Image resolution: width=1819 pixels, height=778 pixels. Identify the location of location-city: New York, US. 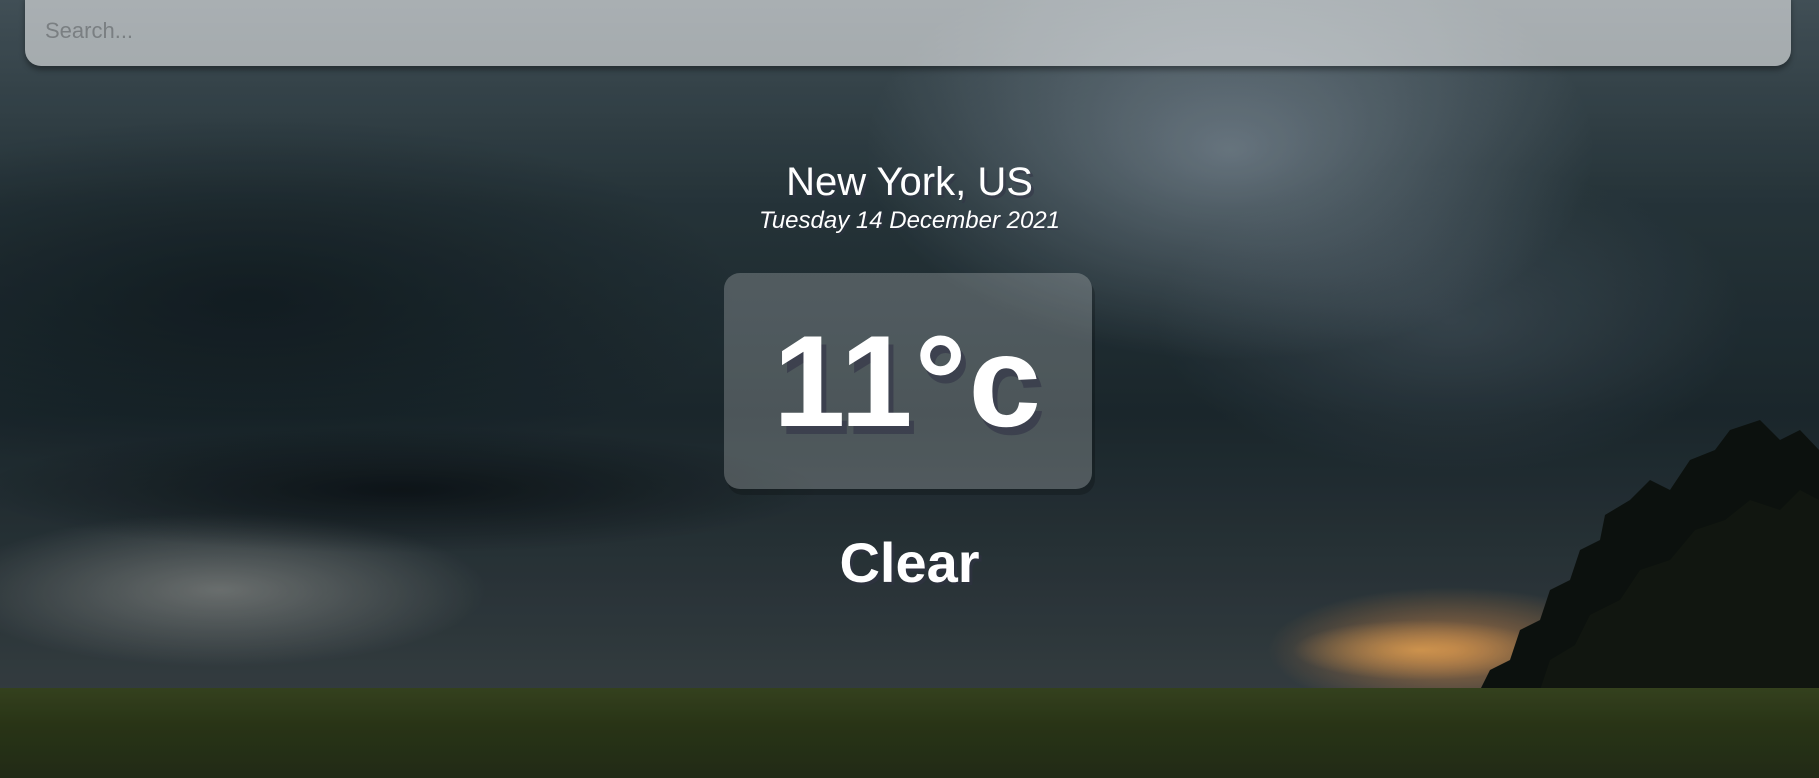
(909, 182).